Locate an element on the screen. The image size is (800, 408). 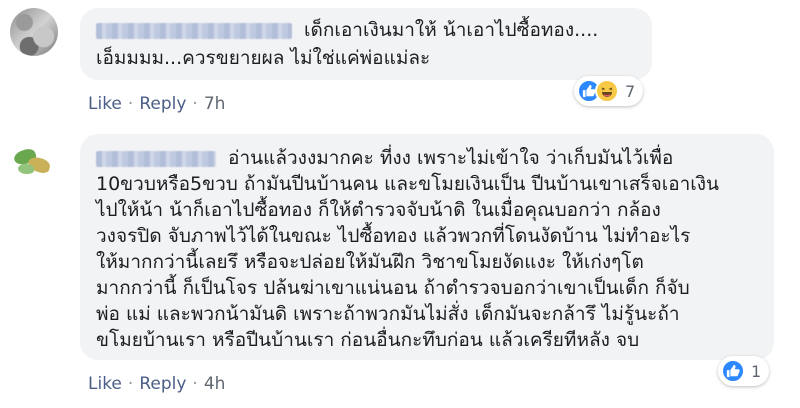
comment-timestamp: 7h is located at coordinates (215, 104).